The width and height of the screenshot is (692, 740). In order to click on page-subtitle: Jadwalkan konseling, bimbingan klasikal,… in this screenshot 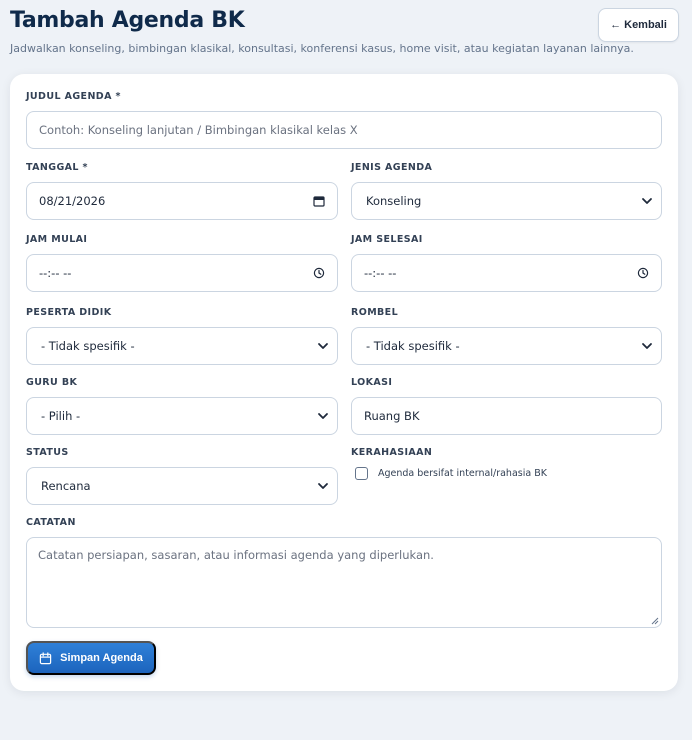, I will do `click(322, 48)`.